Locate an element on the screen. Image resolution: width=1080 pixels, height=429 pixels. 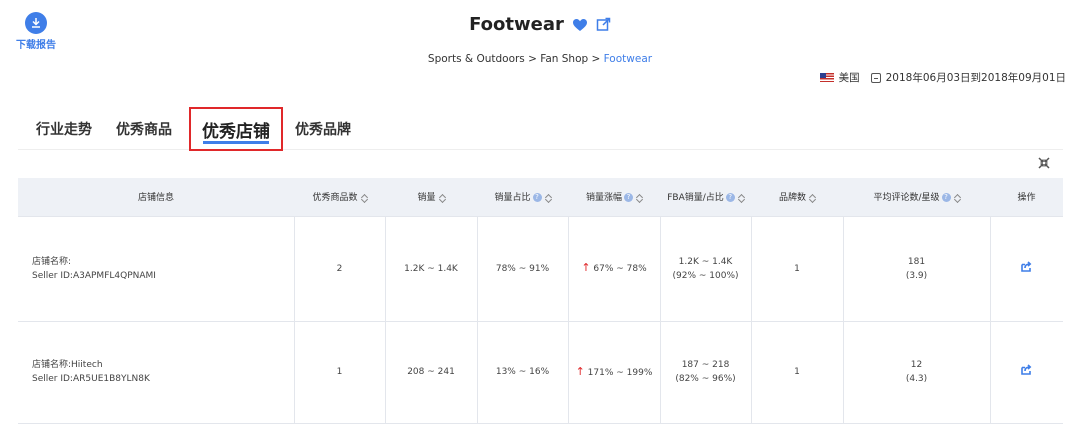
store-name: 店铺名称:Hiitech is located at coordinates (163, 365).